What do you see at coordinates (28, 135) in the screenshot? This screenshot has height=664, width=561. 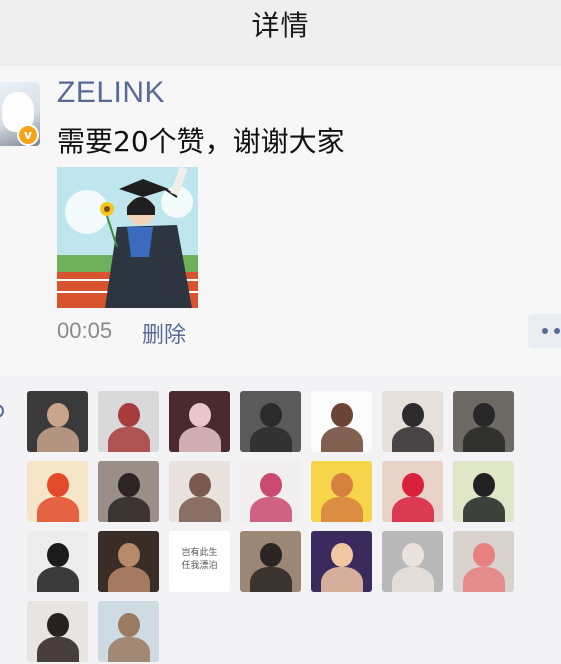 I see `verified-badge-icon: v` at bounding box center [28, 135].